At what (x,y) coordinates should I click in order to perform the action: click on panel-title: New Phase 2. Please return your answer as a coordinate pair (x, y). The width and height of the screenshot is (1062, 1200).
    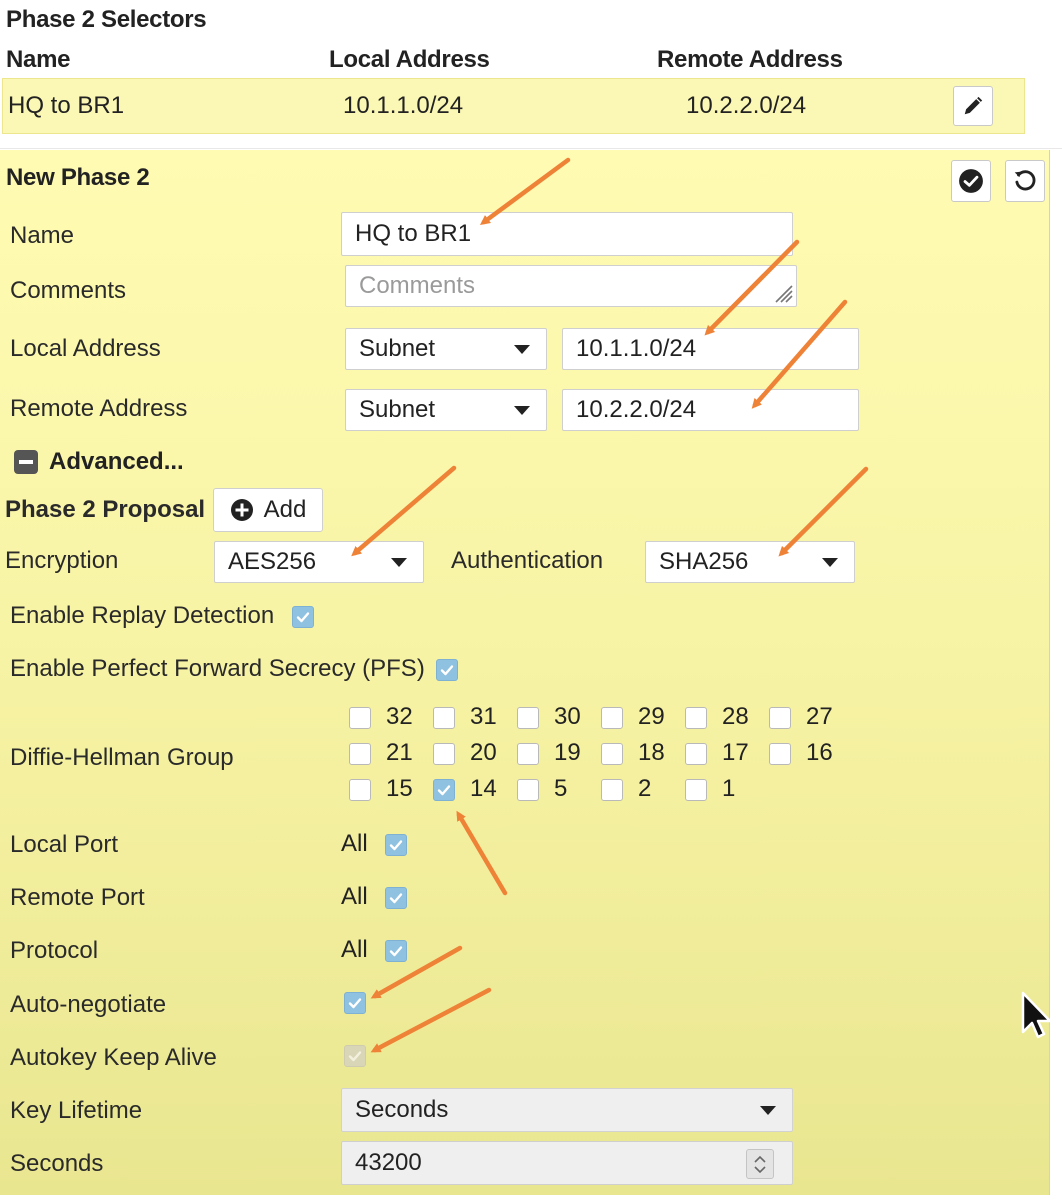
    Looking at the image, I should click on (78, 177).